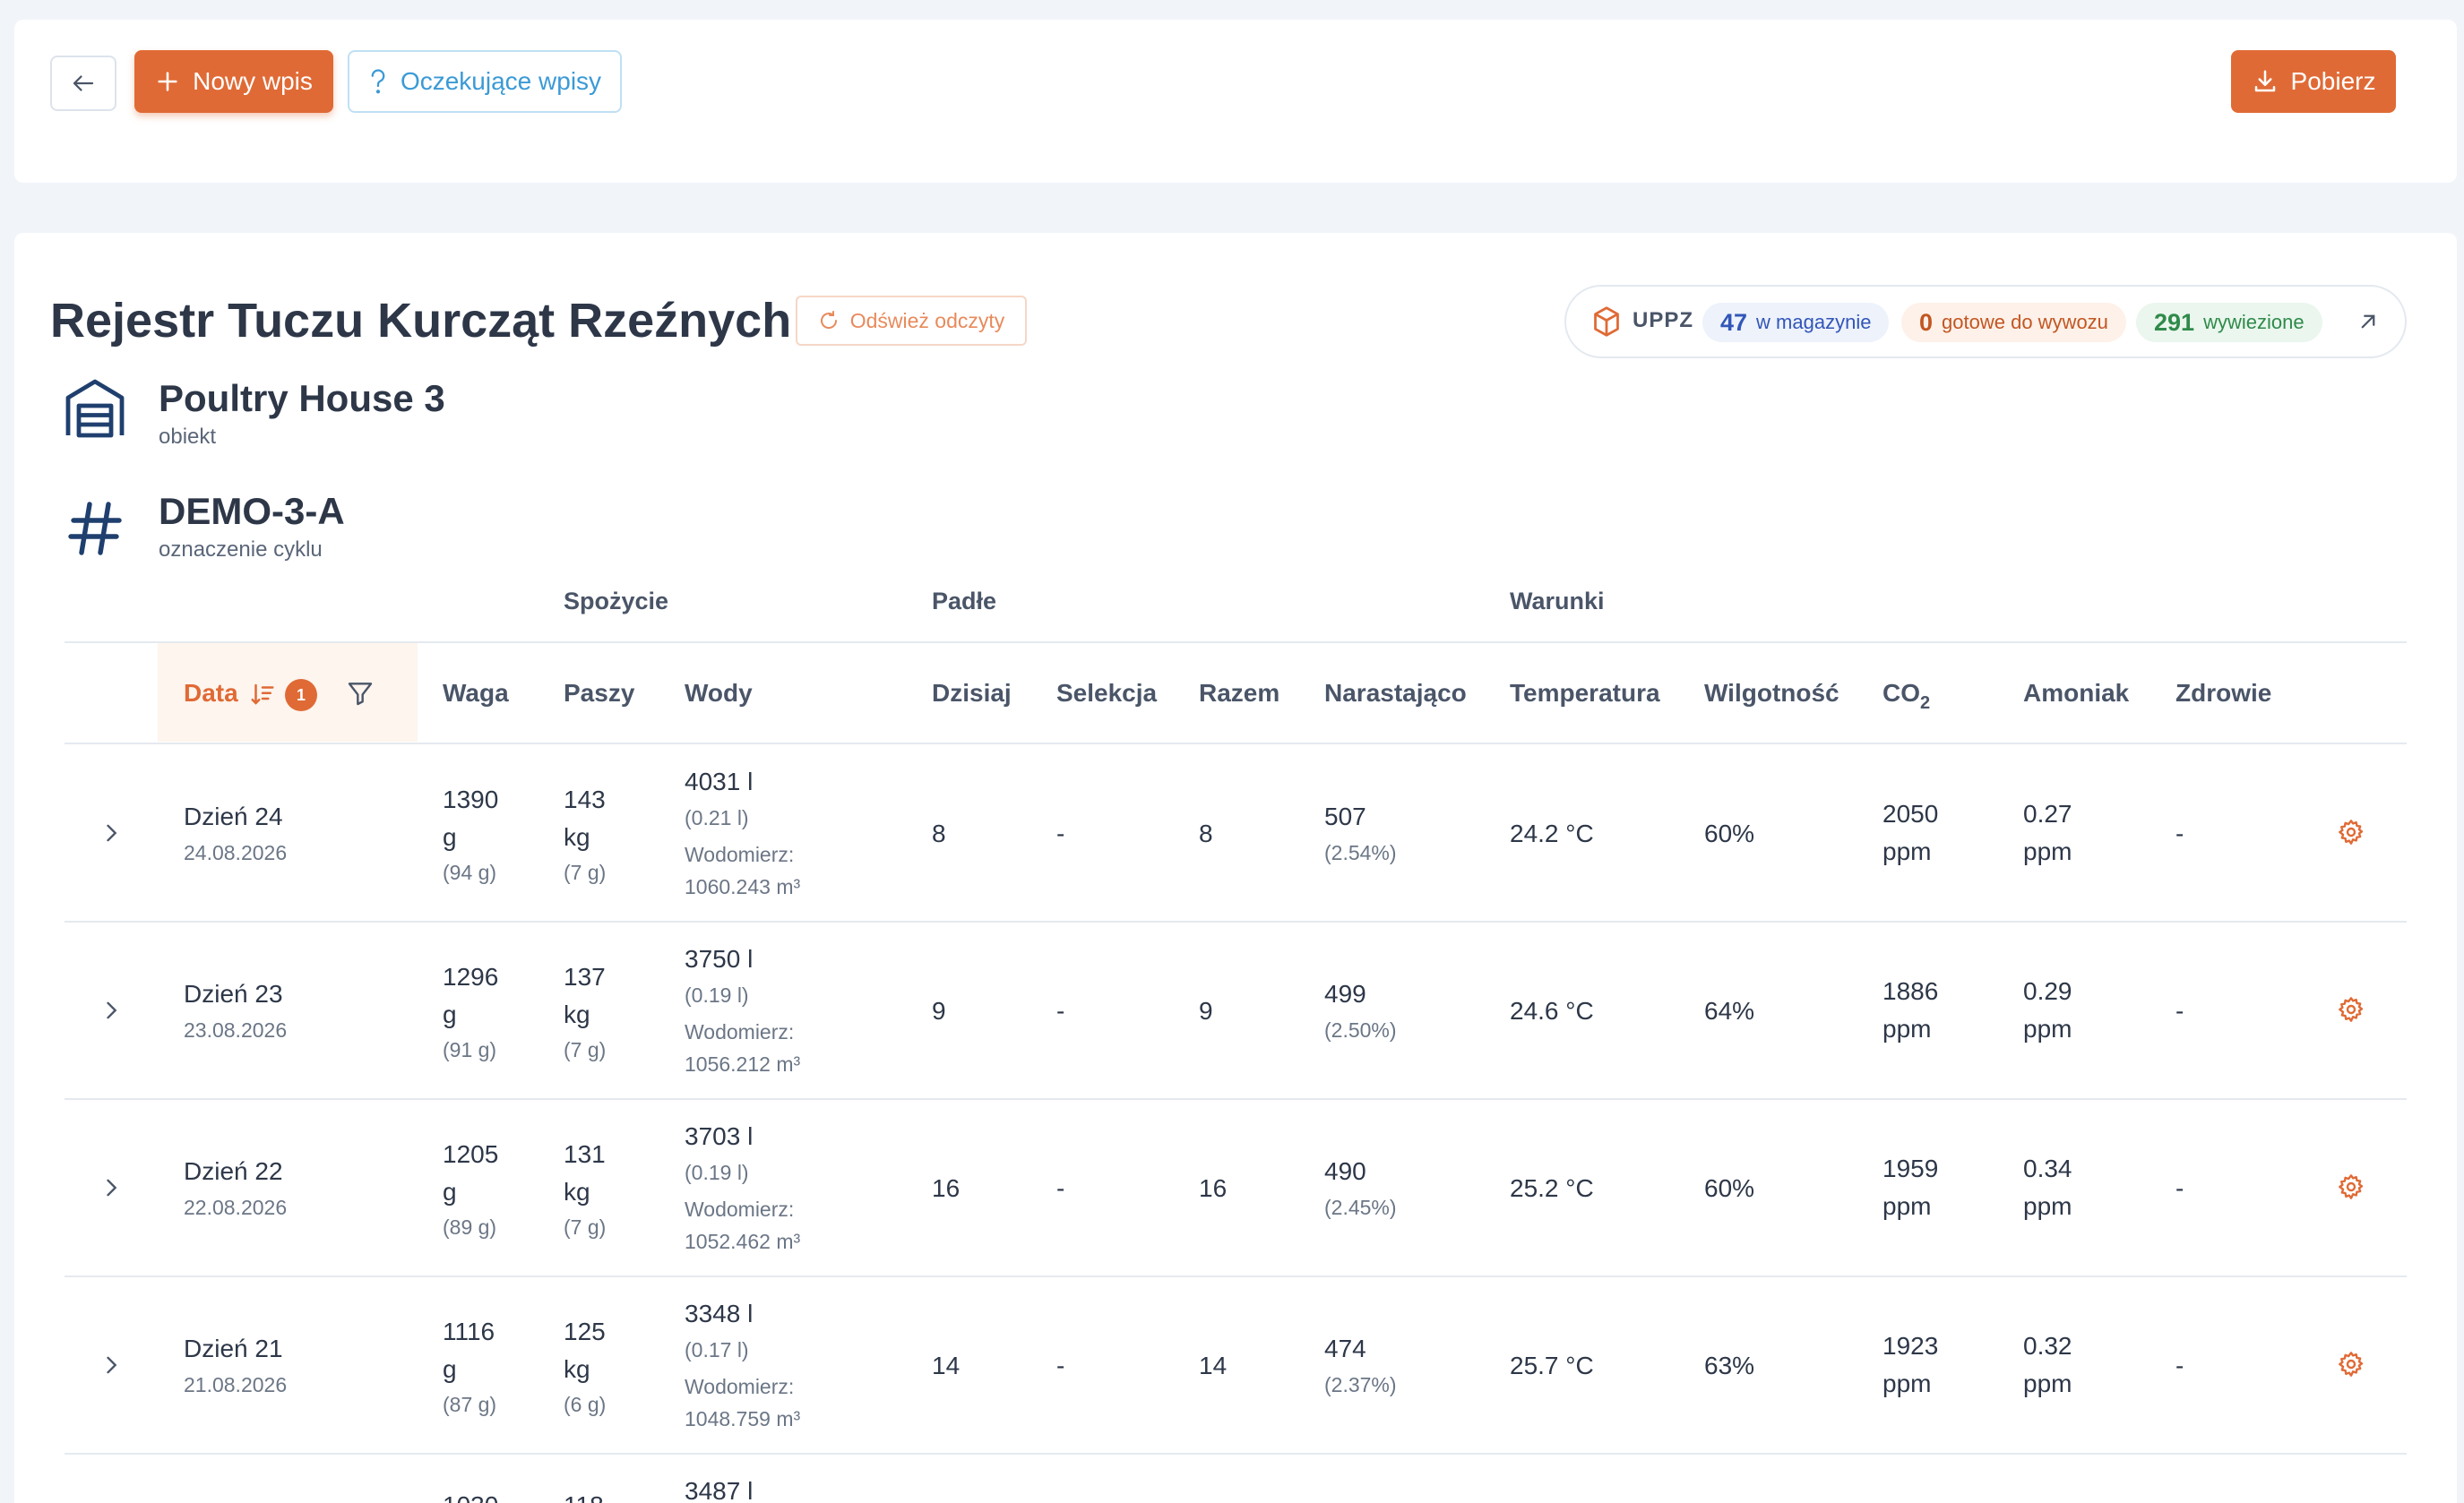  What do you see at coordinates (211, 693) in the screenshot?
I see `th-date: Data` at bounding box center [211, 693].